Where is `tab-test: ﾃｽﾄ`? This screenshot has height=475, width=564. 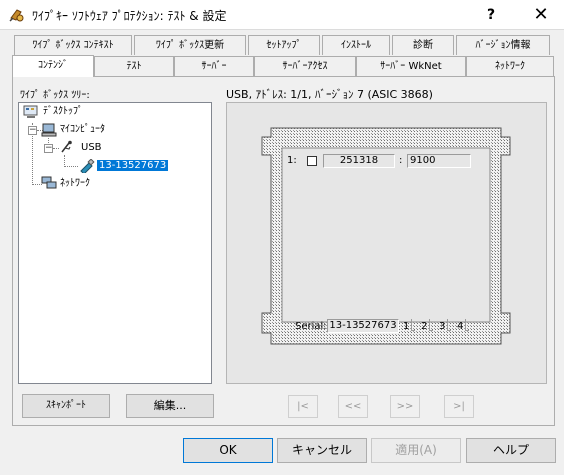
tab-test: ﾃｽﾄ is located at coordinates (134, 66).